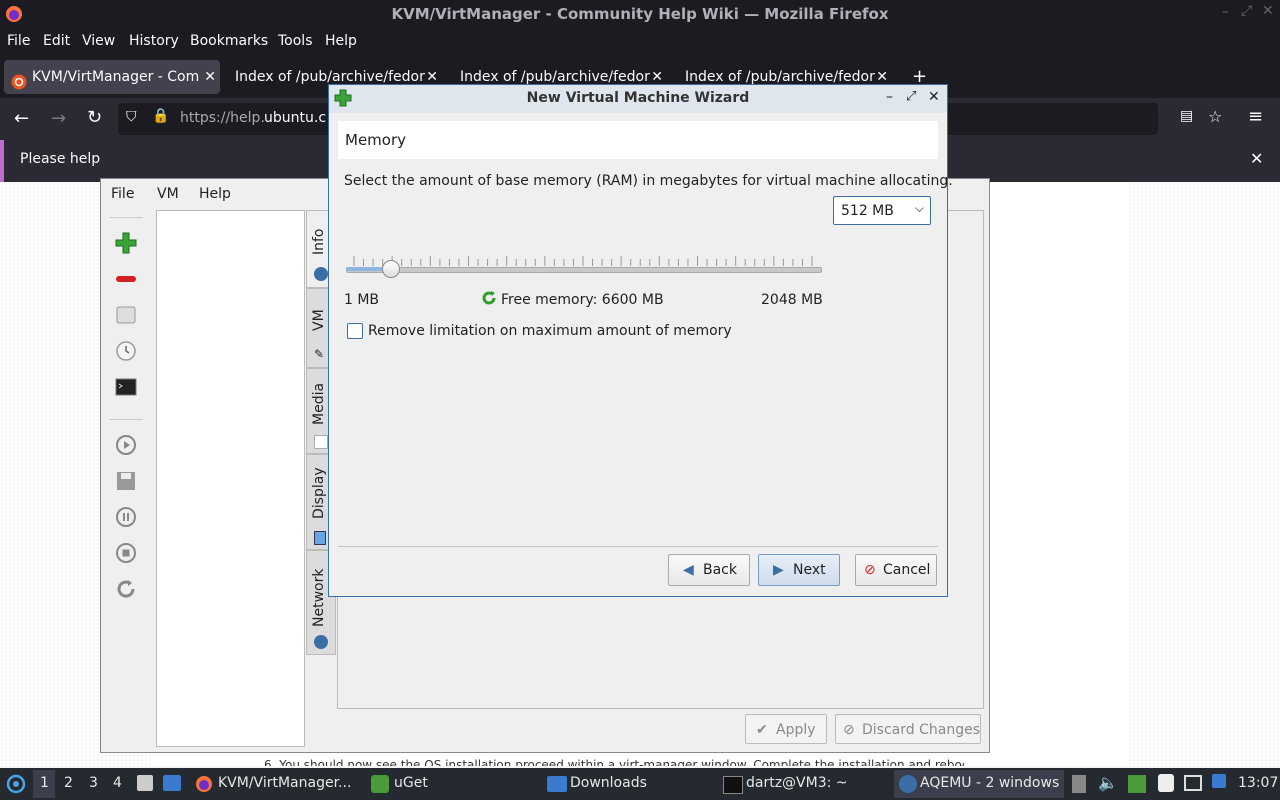 The image size is (1280, 800). I want to click on folder-icon, so click(557, 784).